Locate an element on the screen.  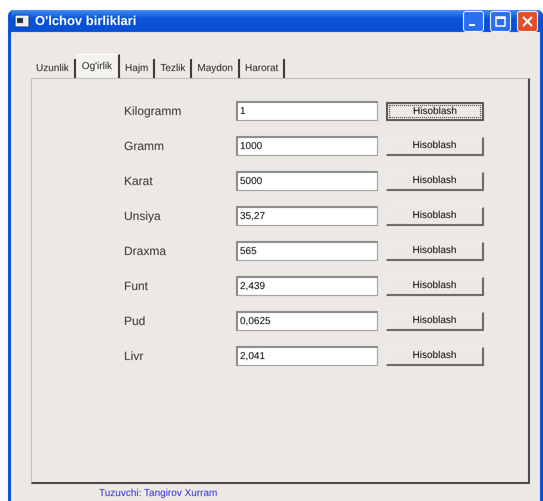
value-field: 565 is located at coordinates (307, 251).